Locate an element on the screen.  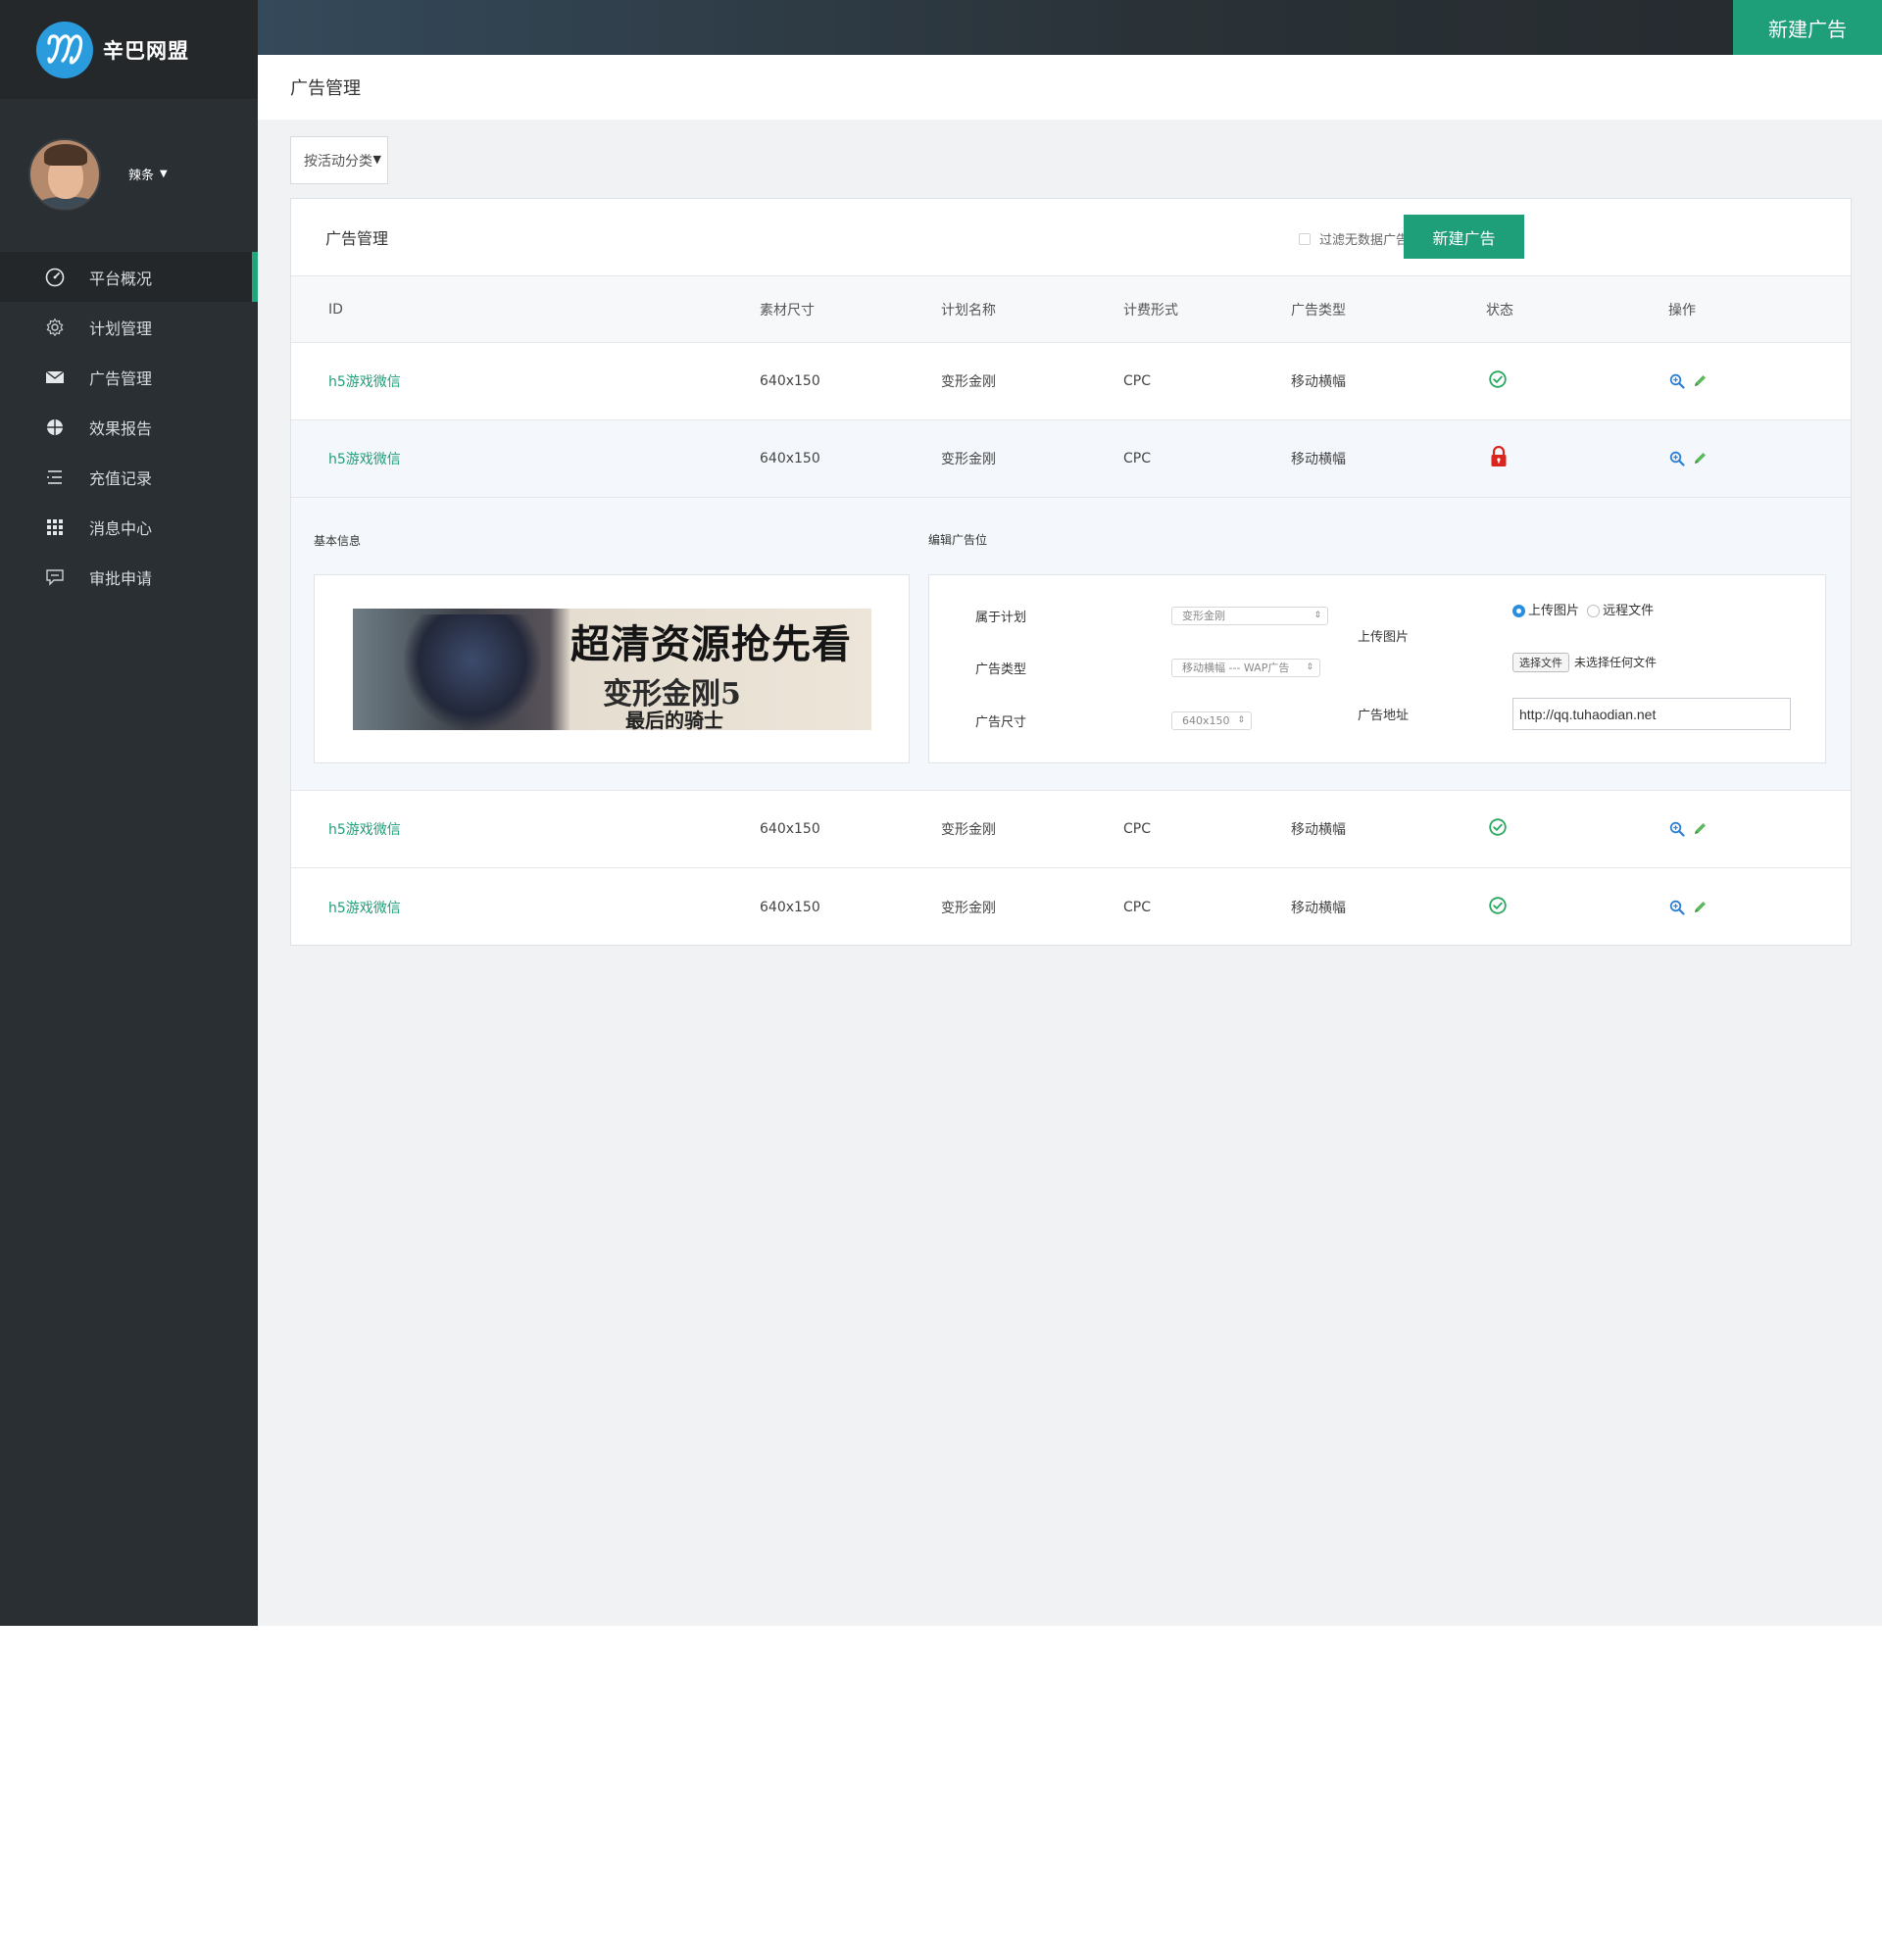
dropdown-arrow-icon: ▼ is located at coordinates (376, 159).